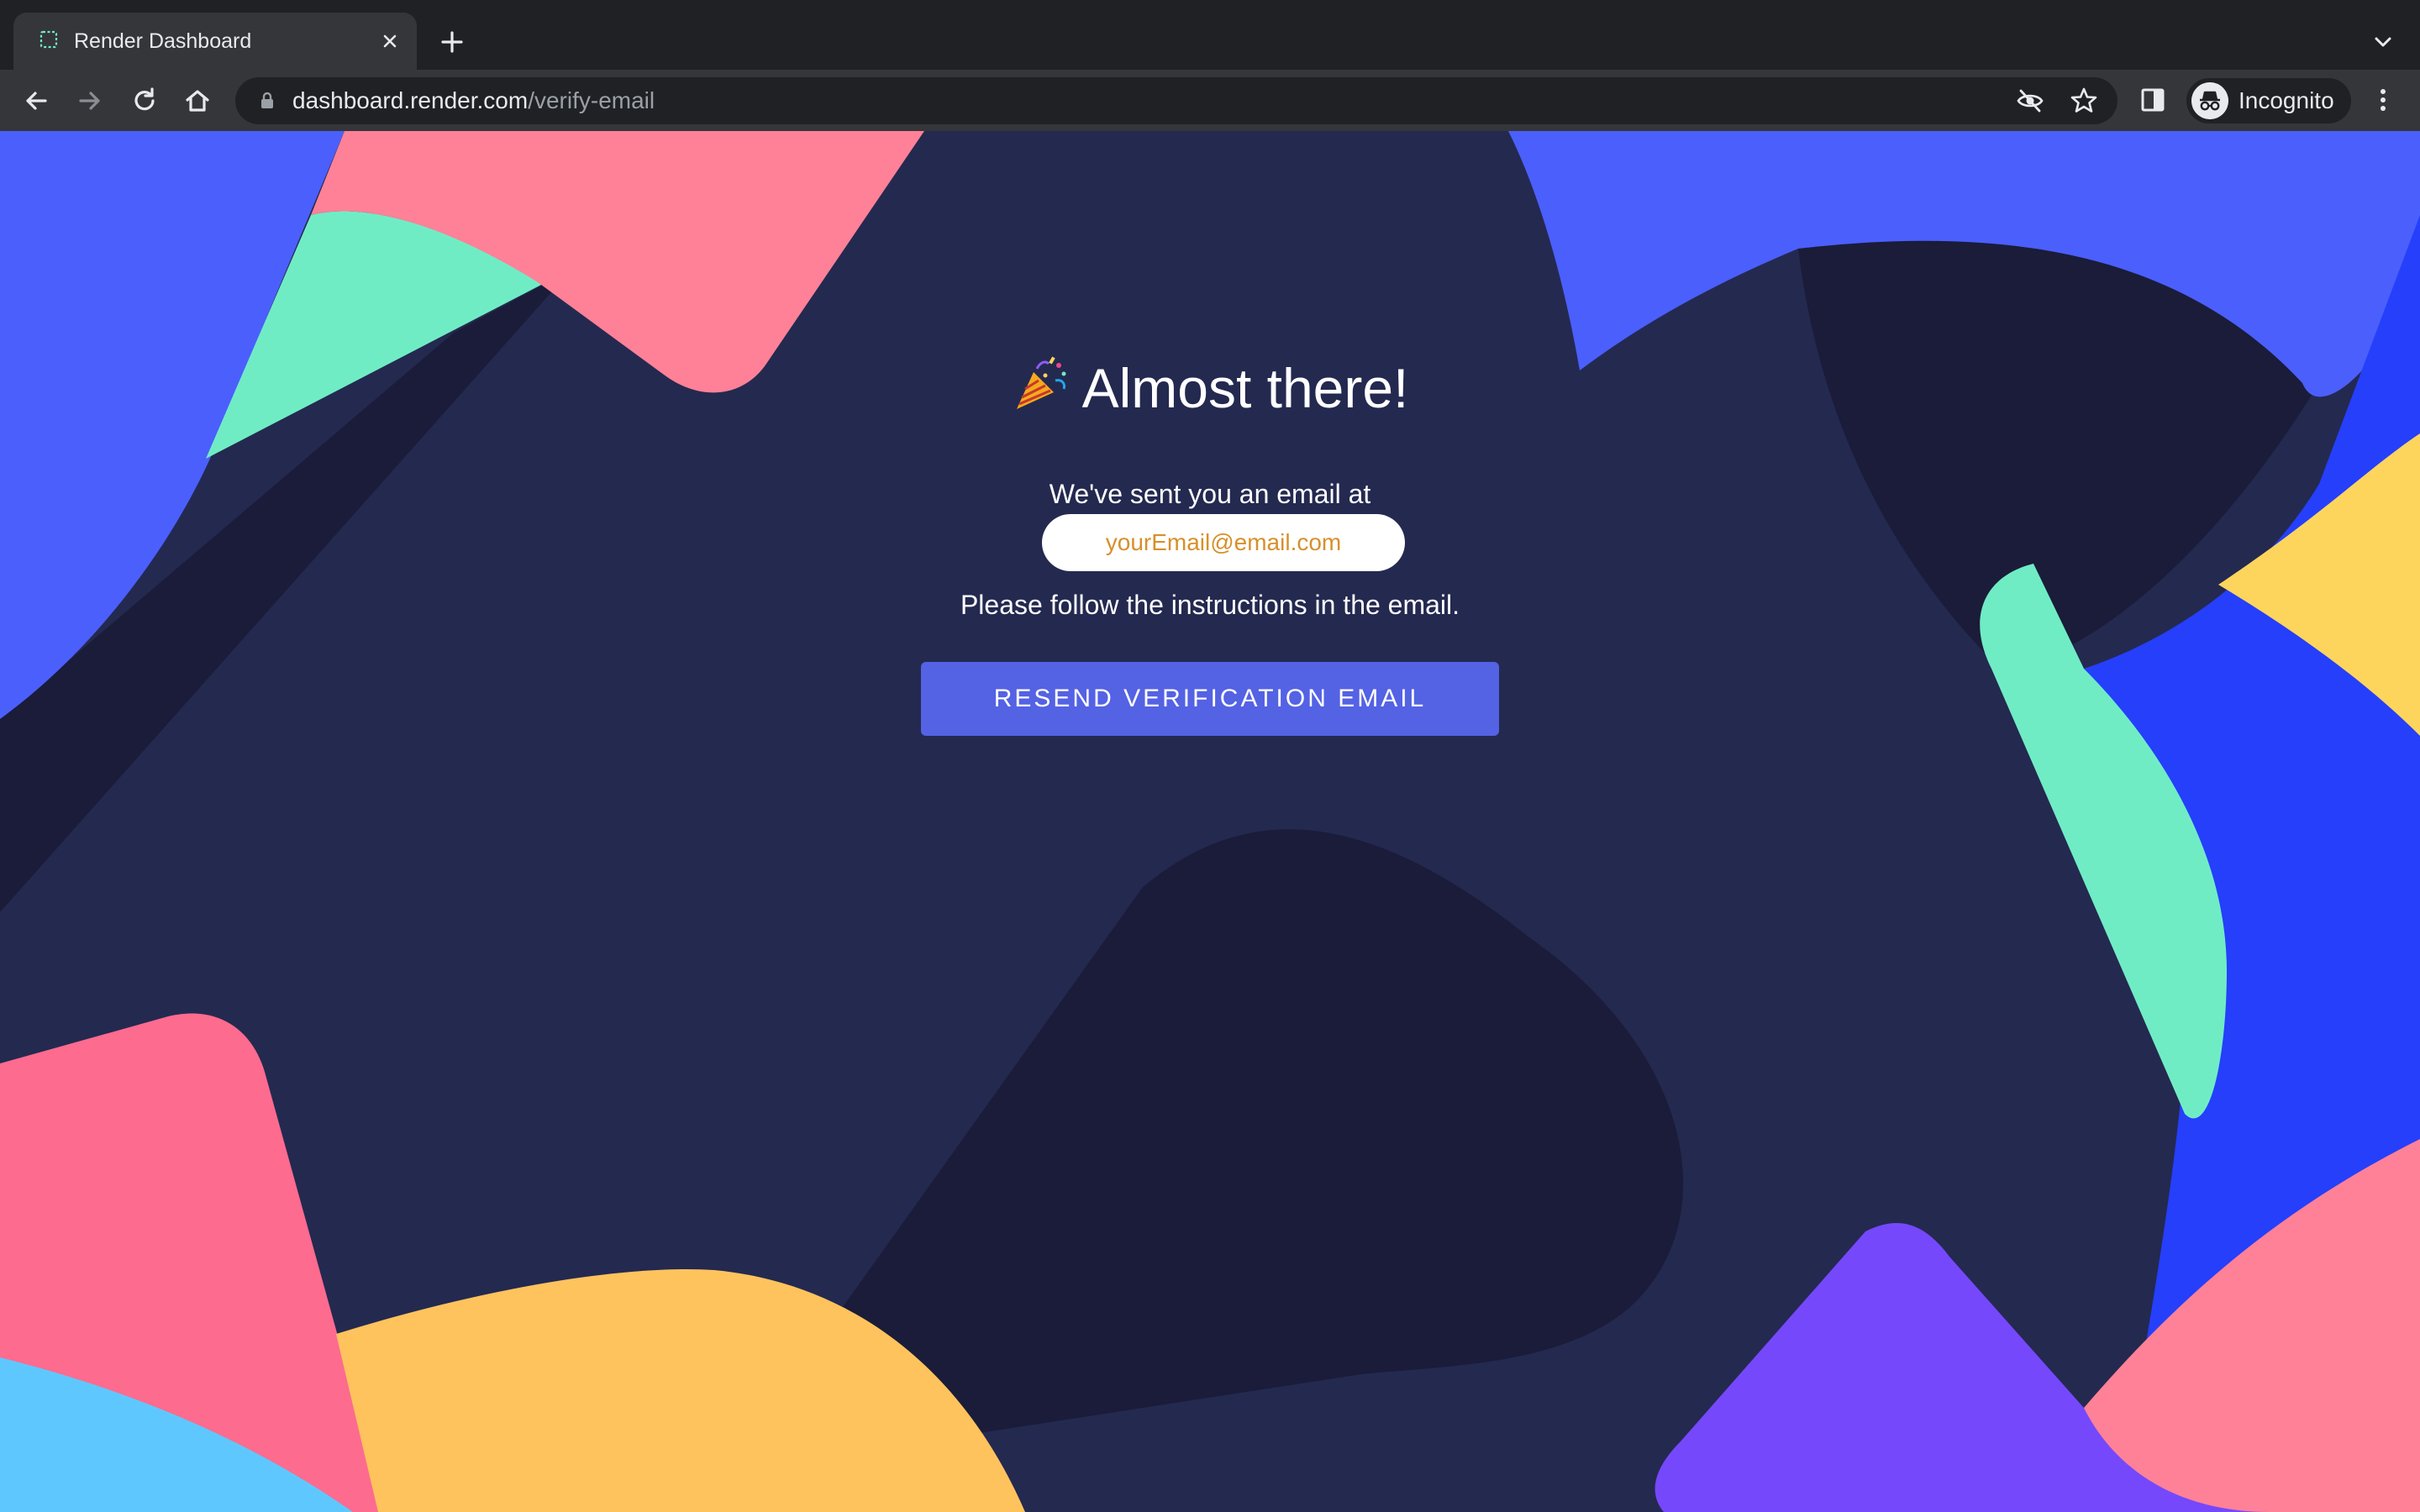  What do you see at coordinates (591, 100) in the screenshot?
I see `url-path: /verify-email` at bounding box center [591, 100].